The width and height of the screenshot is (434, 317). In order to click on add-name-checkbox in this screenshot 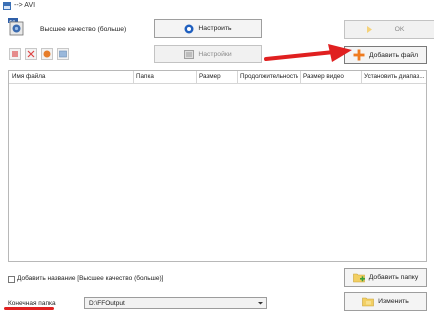, I will do `click(11, 279)`.